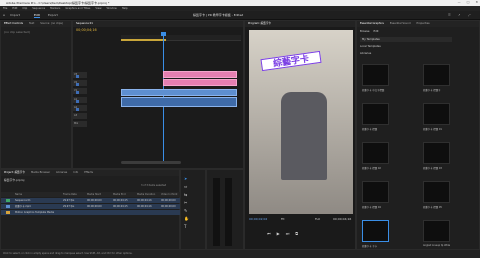 This screenshot has height=258, width=480. I want to click on track-select-icon: ⇨, so click(185, 186).